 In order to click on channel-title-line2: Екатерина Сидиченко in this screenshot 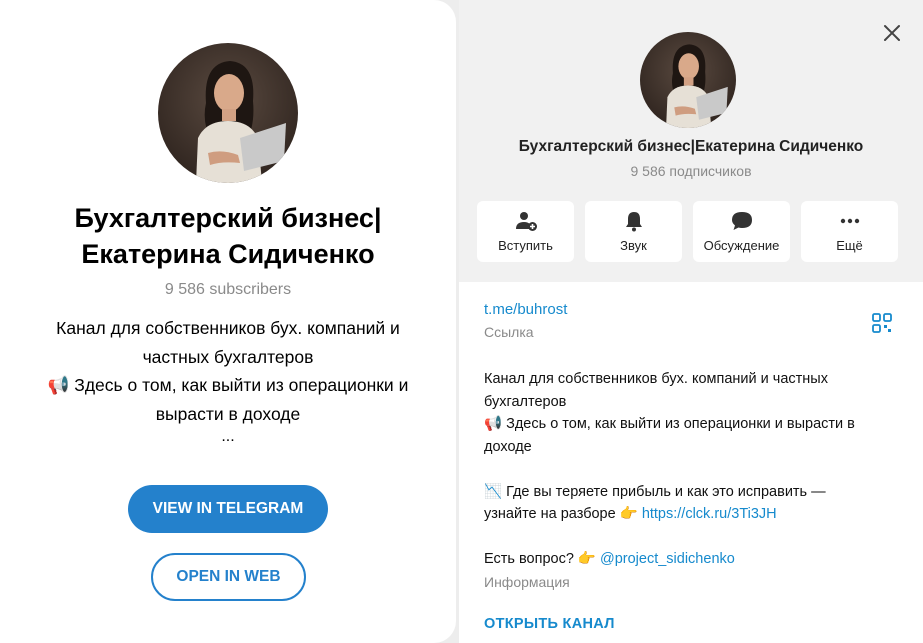, I will do `click(228, 254)`.